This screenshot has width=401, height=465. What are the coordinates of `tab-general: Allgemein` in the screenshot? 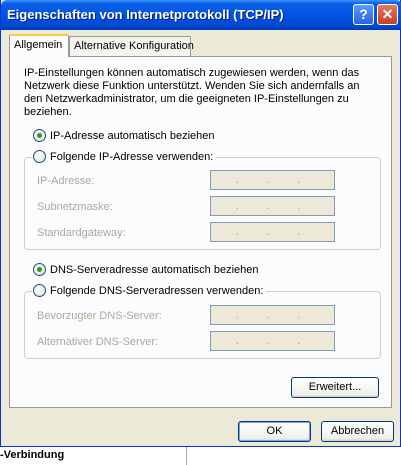 It's located at (39, 45).